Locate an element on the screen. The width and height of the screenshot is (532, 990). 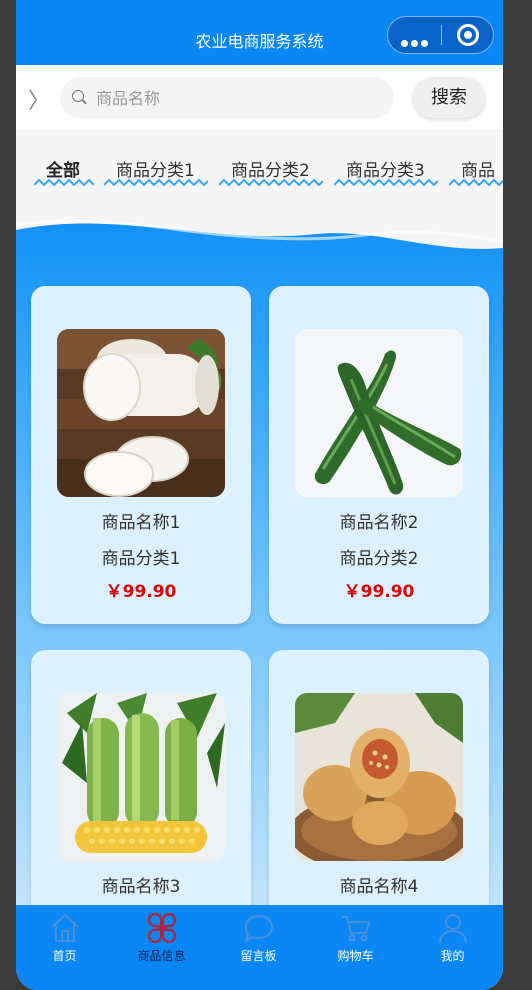
nav-cart: 购物车 is located at coordinates (355, 937).